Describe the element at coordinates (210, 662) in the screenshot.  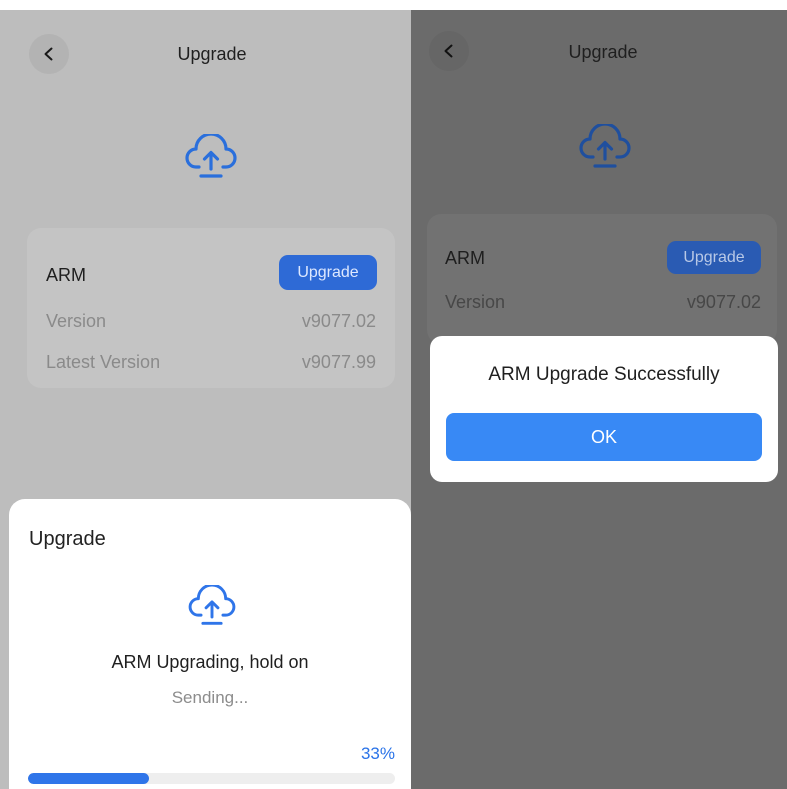
I see `upgrading-message: ARM Upgrading, hold on` at that location.